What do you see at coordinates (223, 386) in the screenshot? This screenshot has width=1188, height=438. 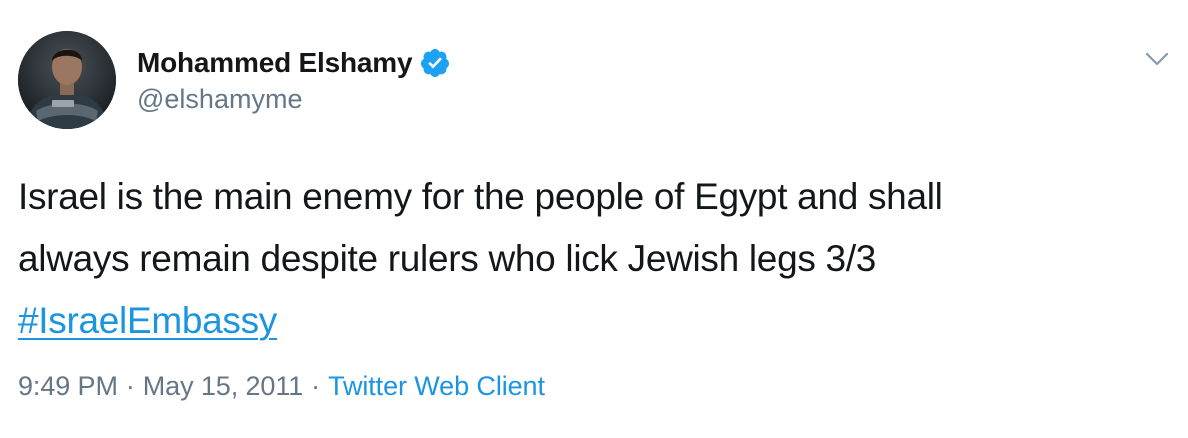 I see `tweet-date: May 15, 2011` at bounding box center [223, 386].